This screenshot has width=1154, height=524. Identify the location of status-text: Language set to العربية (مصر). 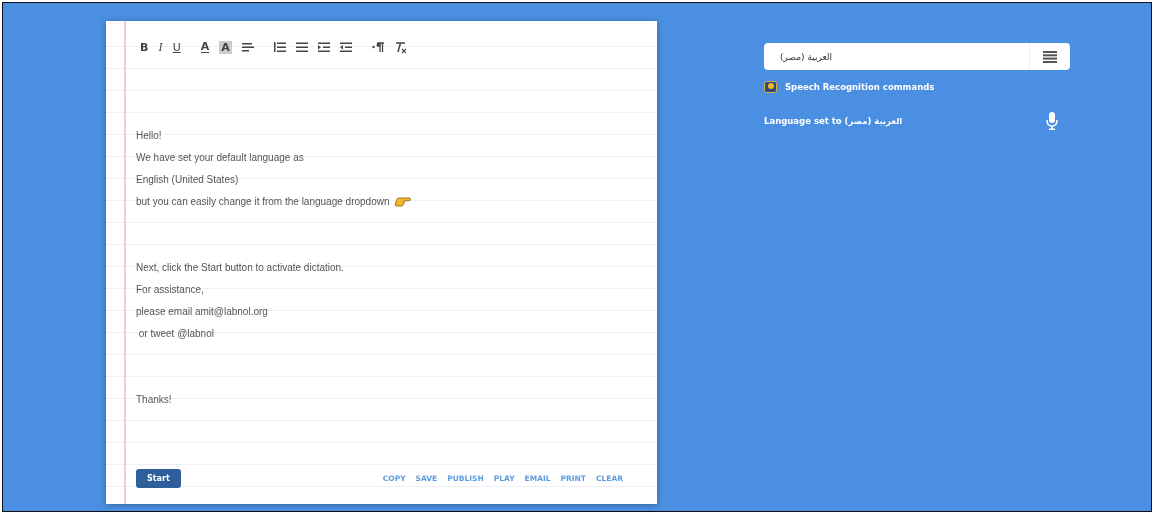
(833, 121).